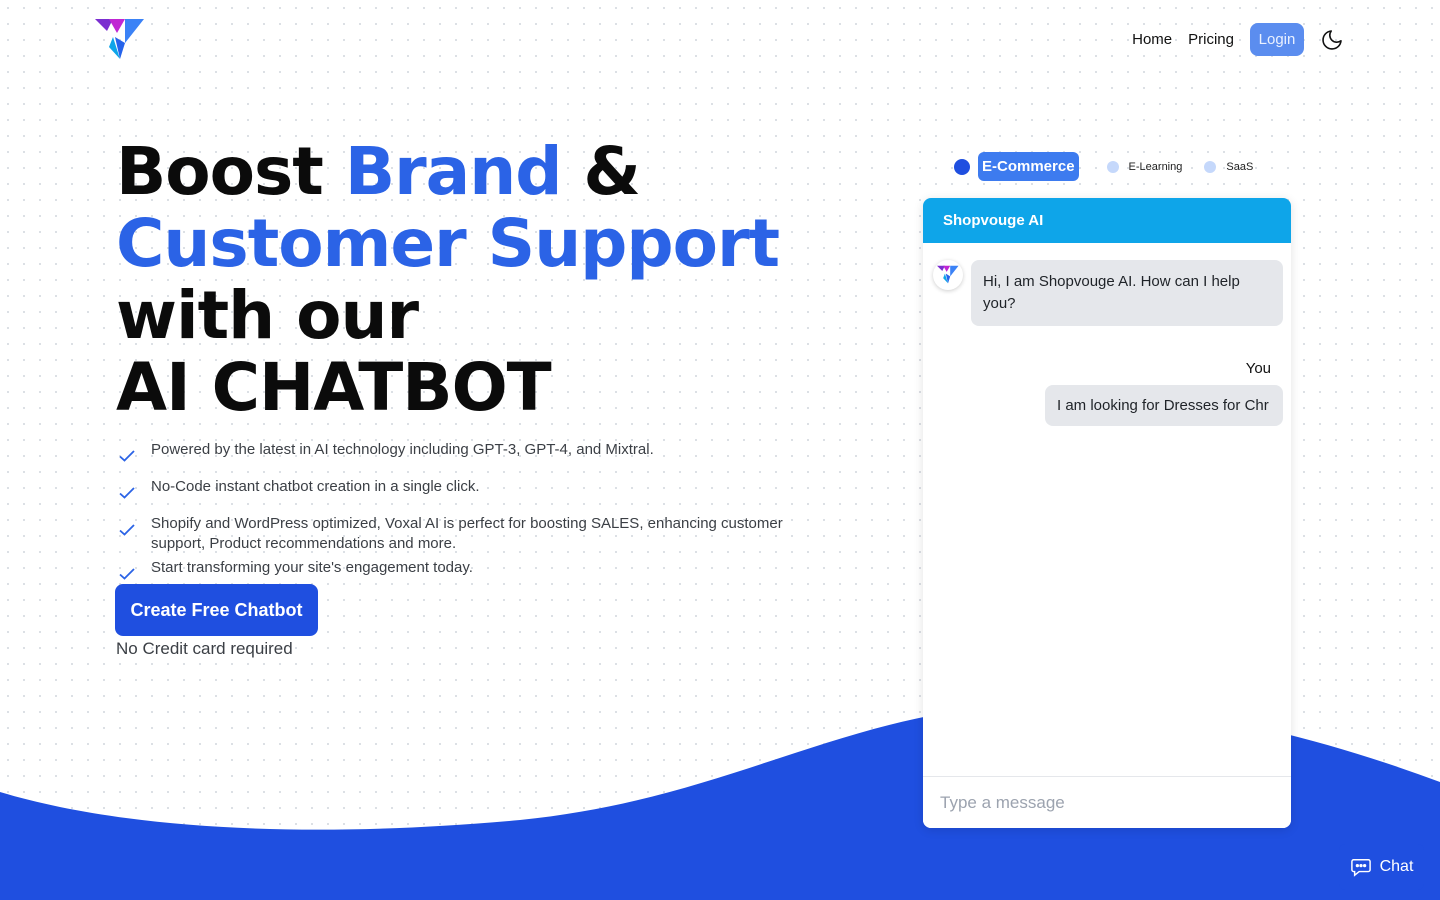  I want to click on demo-tabs: E-Commerce E-Learning SaaS, so click(1114, 166).